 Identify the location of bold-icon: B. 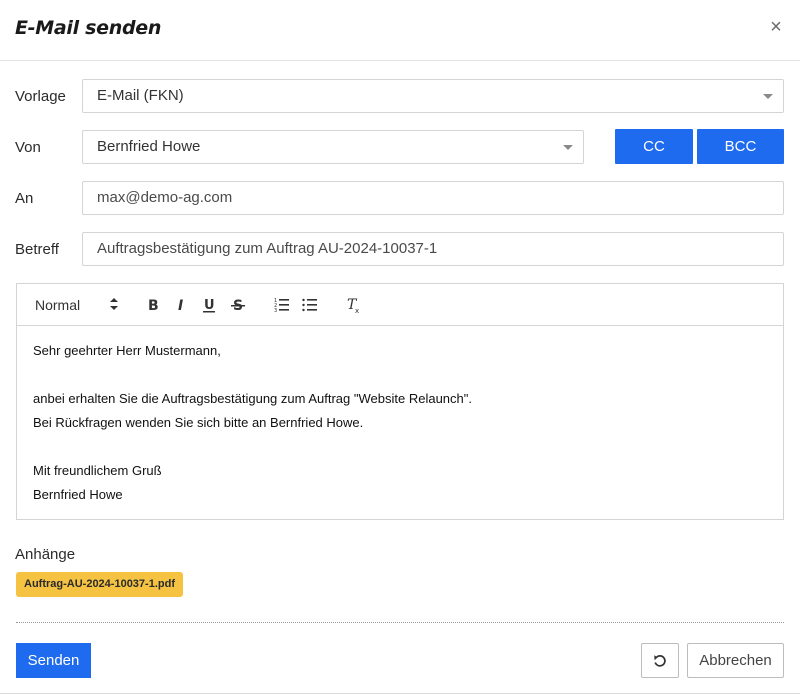
(153, 305).